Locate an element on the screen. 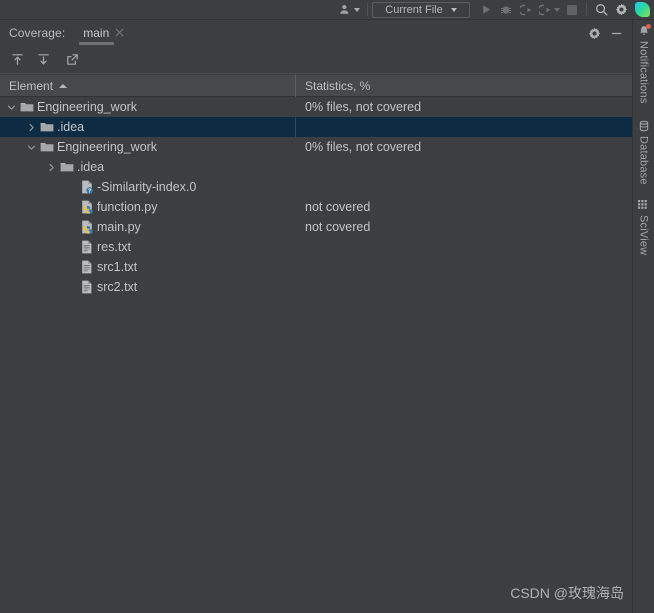  tree-node-element-cell: src2.txt is located at coordinates (148, 287).